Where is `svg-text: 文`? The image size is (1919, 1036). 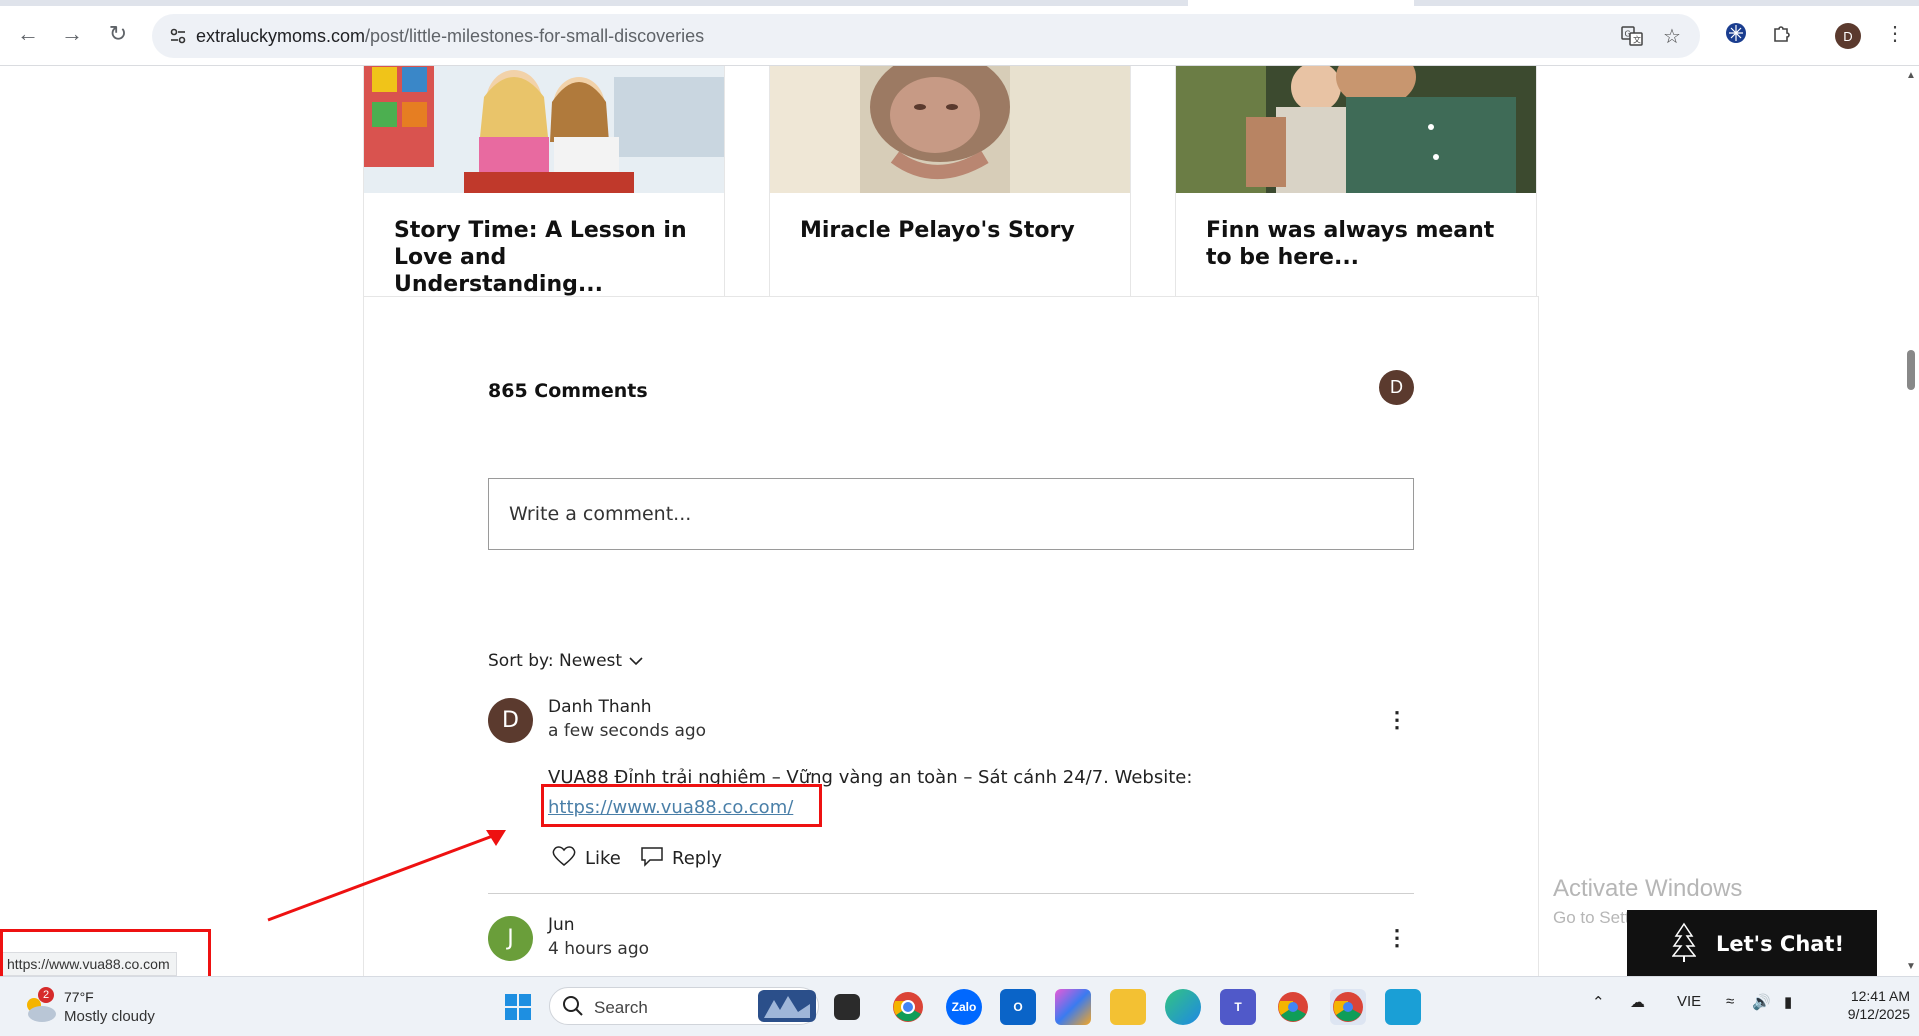
svg-text: 文 is located at coordinates (1637, 40).